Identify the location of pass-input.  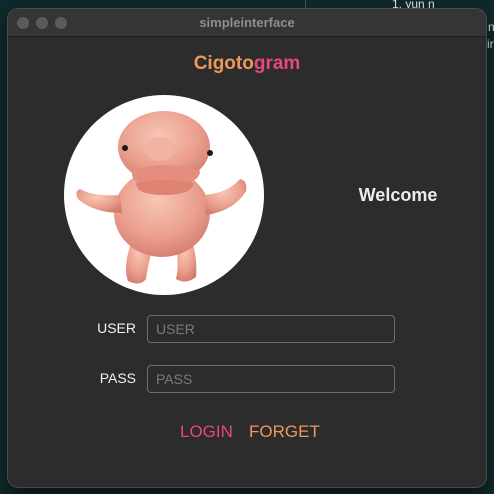
(271, 379).